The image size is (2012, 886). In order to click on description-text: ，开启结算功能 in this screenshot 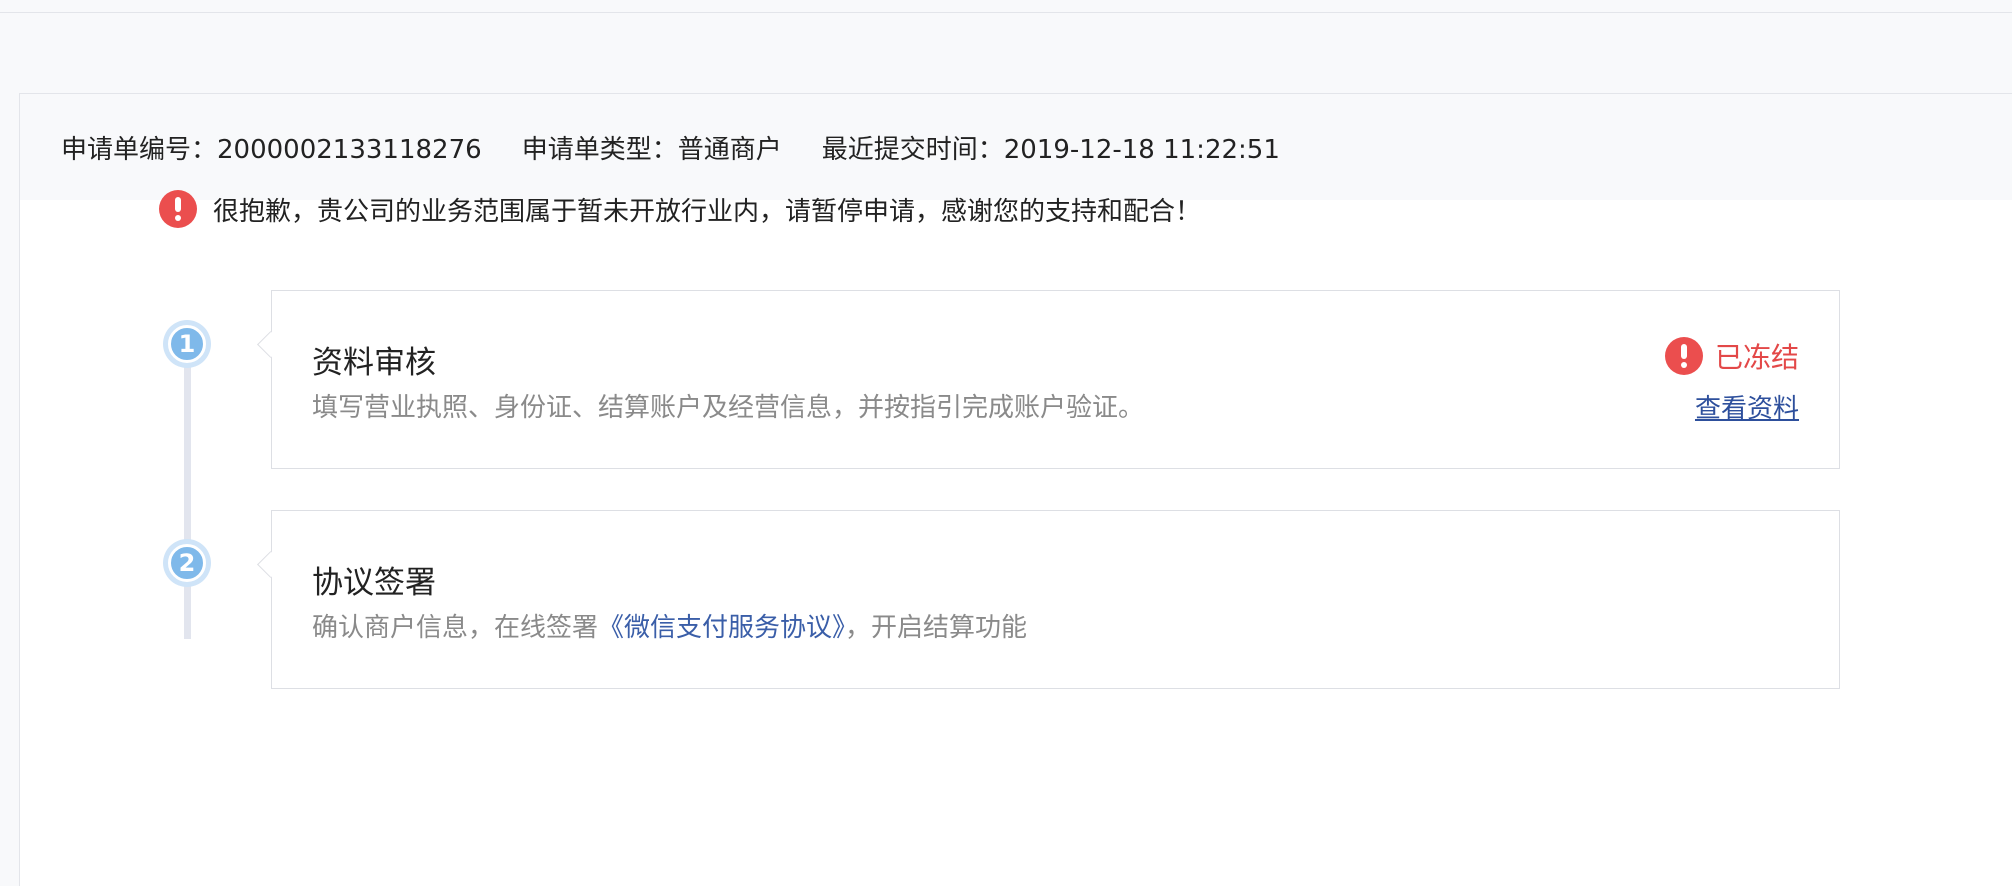, I will do `click(936, 628)`.